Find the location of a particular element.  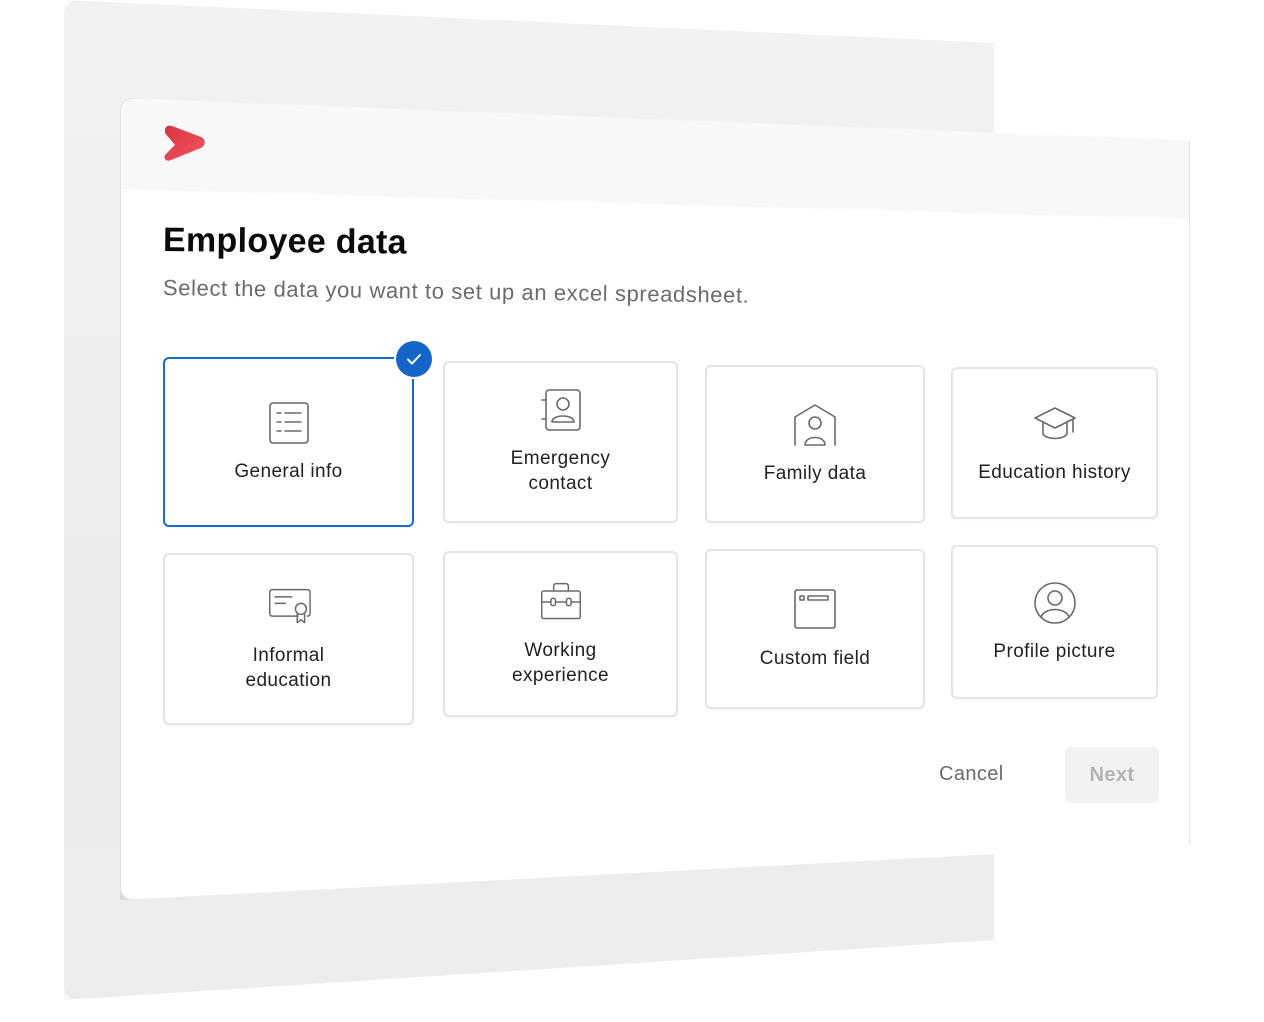

list-document-icon is located at coordinates (289, 423).